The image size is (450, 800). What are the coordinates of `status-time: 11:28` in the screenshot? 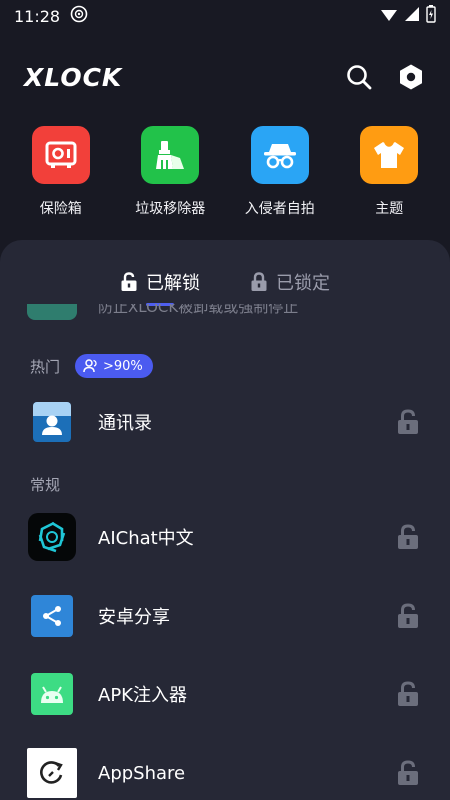 It's located at (37, 16).